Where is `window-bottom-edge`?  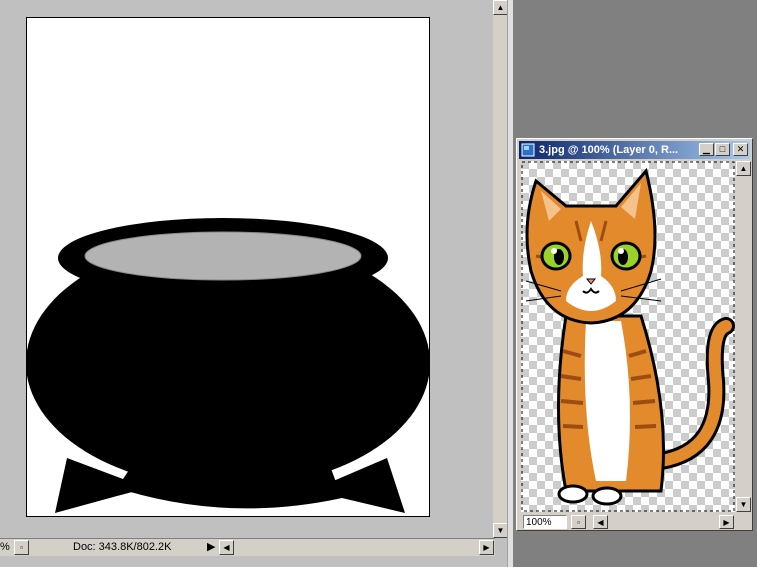
window-bottom-edge is located at coordinates (253, 561).